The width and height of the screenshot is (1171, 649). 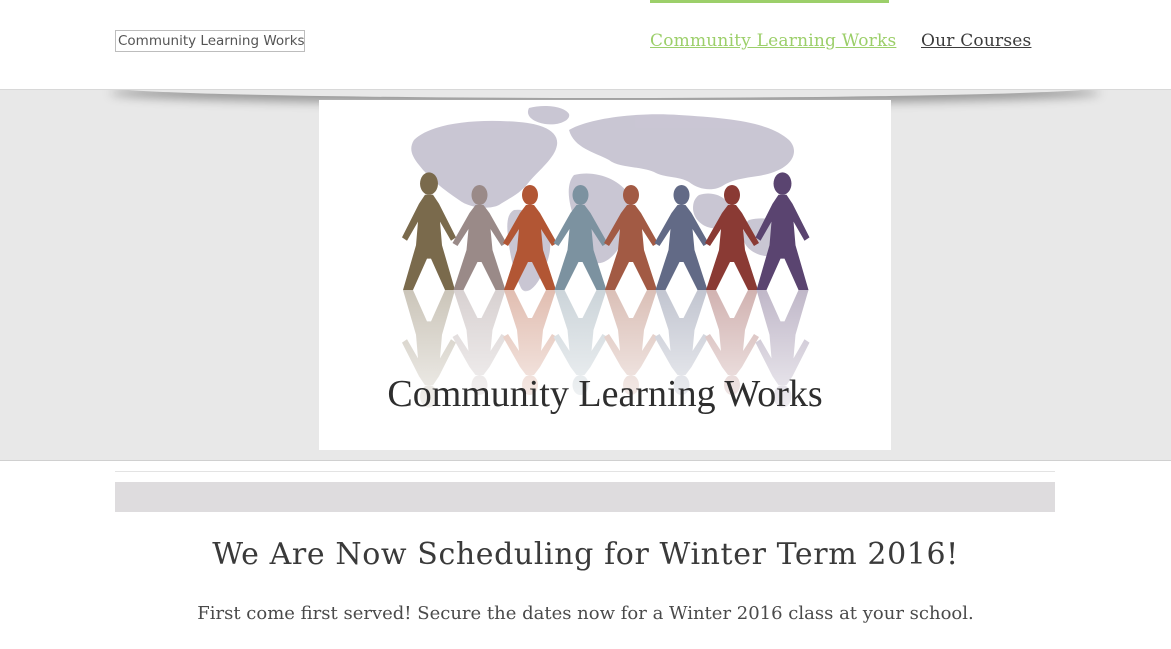 I want to click on site-logo: Community Learning Works, so click(x=210, y=41).